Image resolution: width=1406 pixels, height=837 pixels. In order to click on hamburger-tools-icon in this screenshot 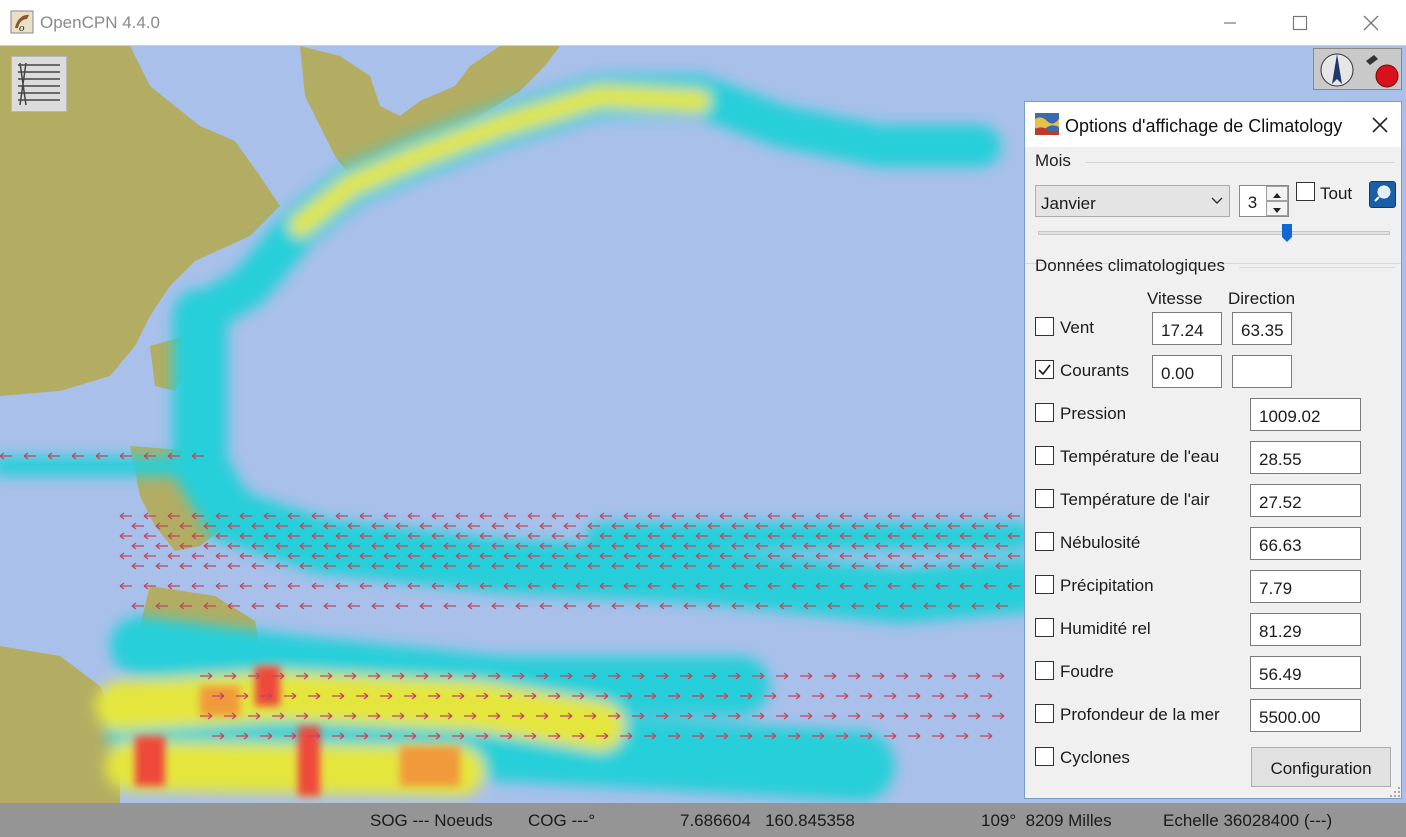, I will do `click(39, 84)`.